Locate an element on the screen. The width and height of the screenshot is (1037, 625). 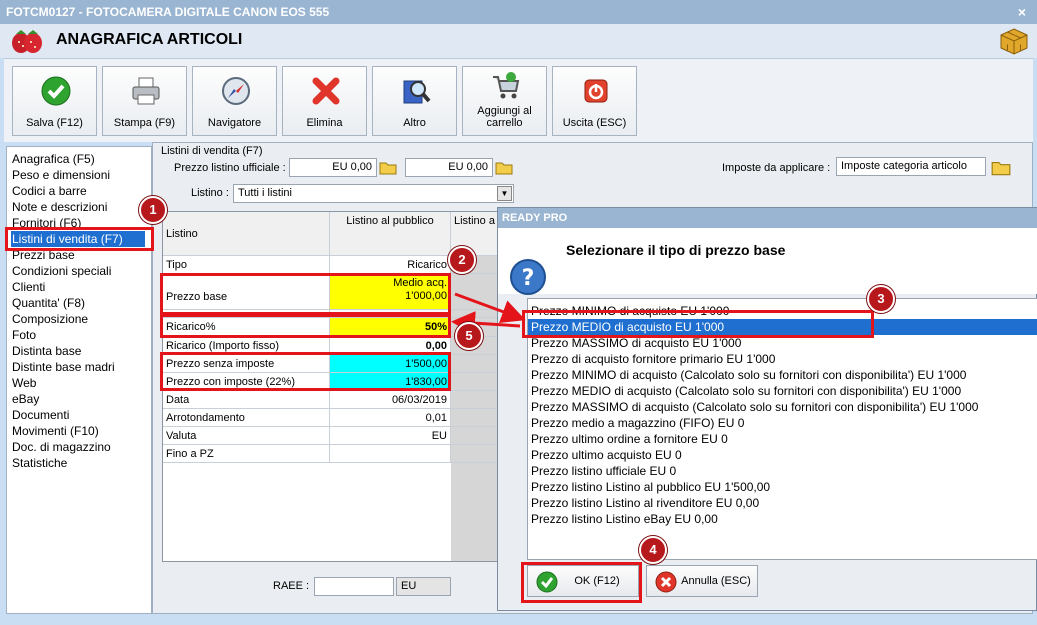
table-row: Prezzo base Medio acq. 1'000,00 is located at coordinates (332, 292).